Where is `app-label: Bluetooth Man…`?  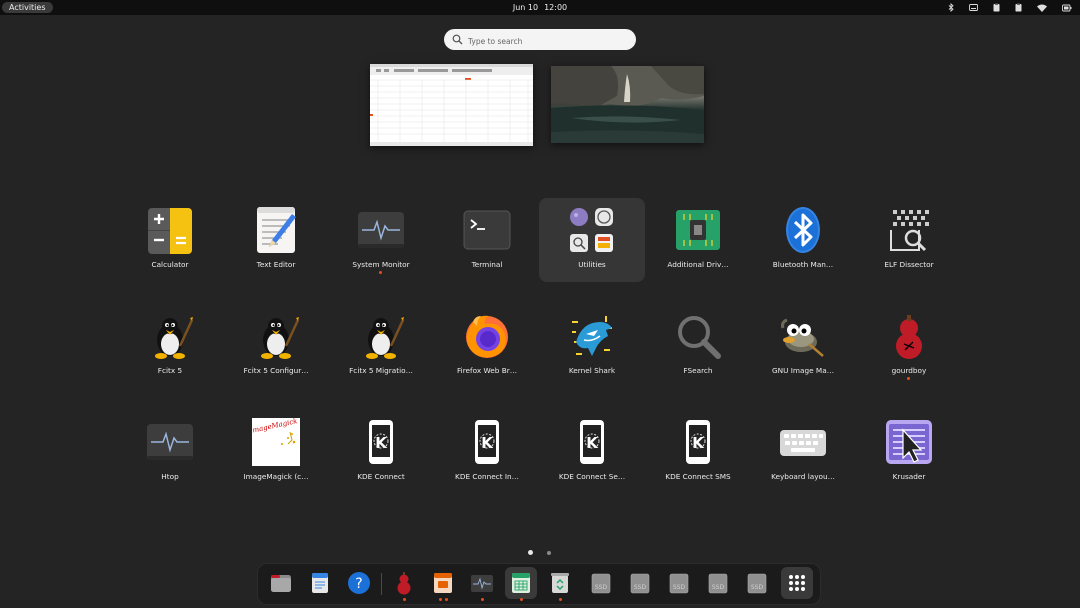 app-label: Bluetooth Man… is located at coordinates (803, 264).